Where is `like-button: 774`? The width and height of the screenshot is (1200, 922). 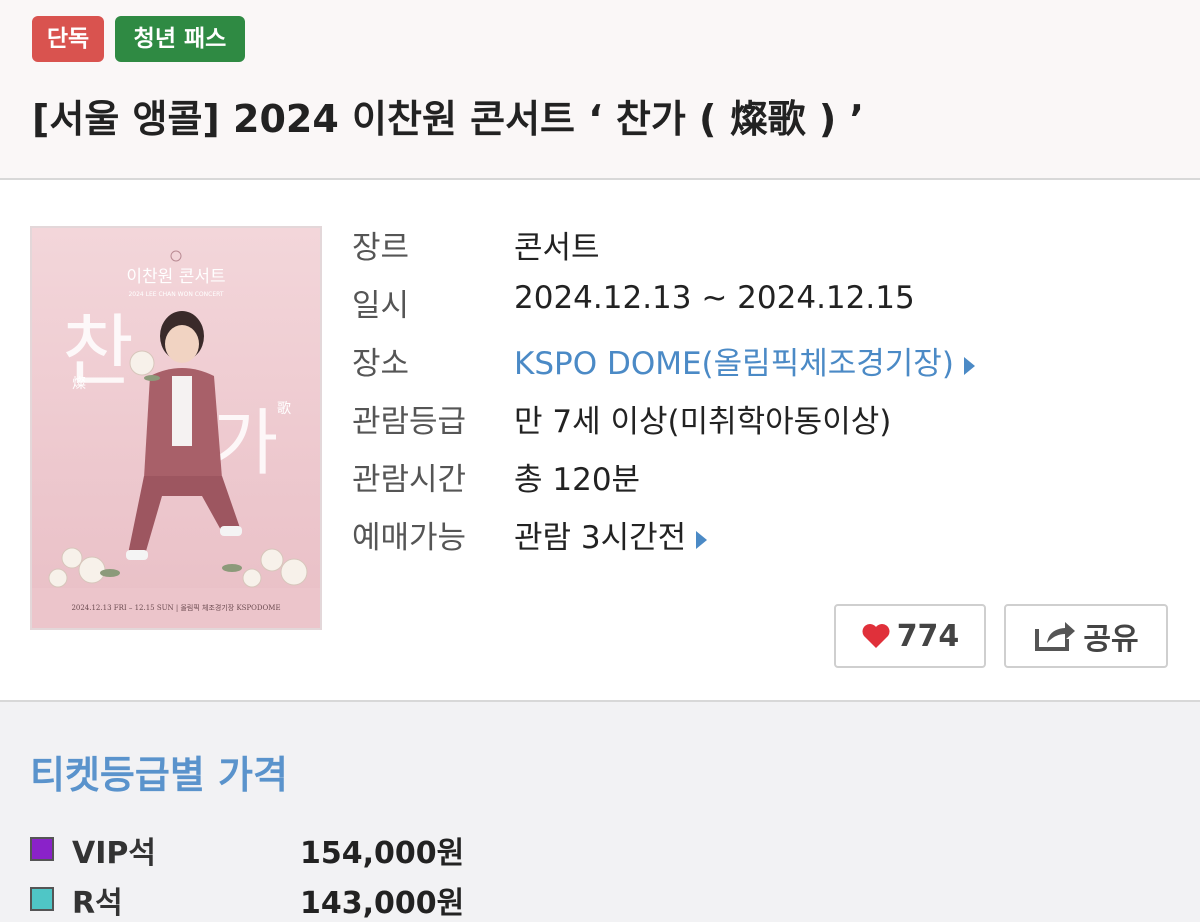 like-button: 774 is located at coordinates (910, 636).